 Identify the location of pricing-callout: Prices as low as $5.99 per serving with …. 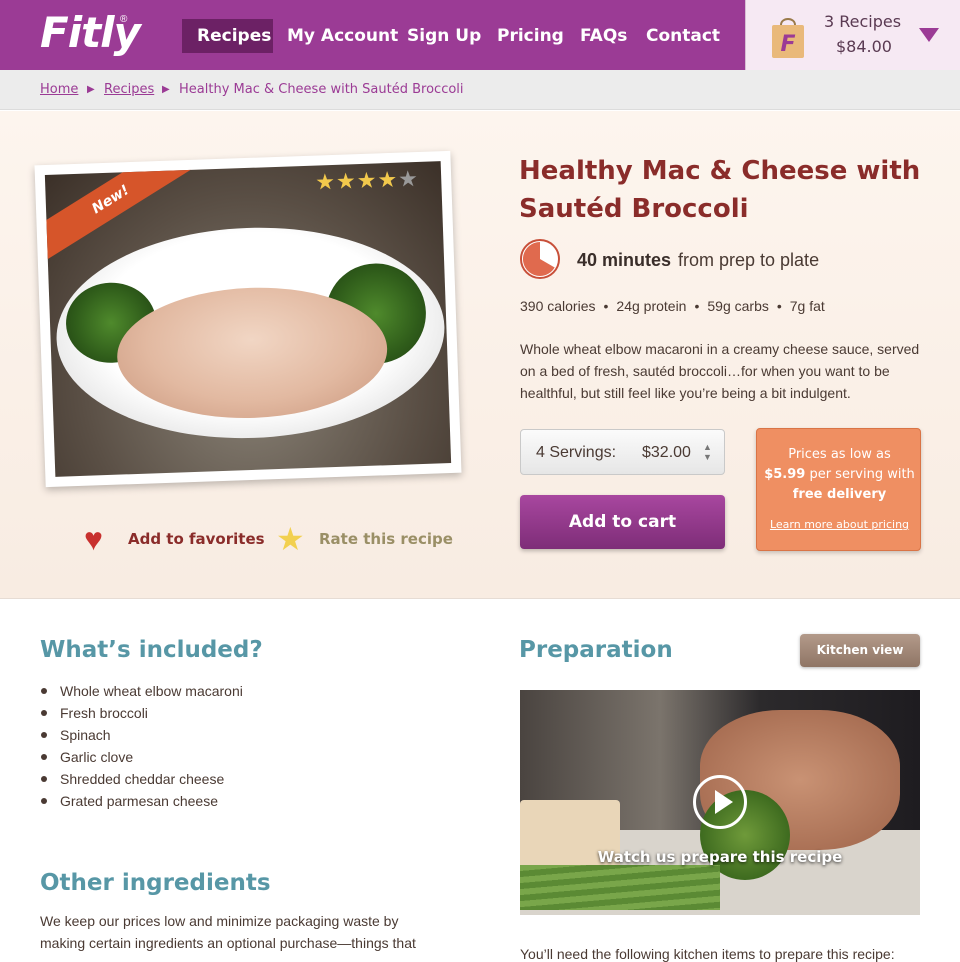
(838, 489).